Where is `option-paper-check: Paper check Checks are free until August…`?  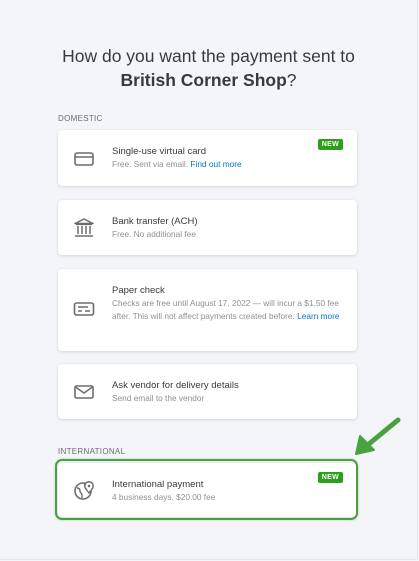 option-paper-check: Paper check Checks are free until August… is located at coordinates (207, 310).